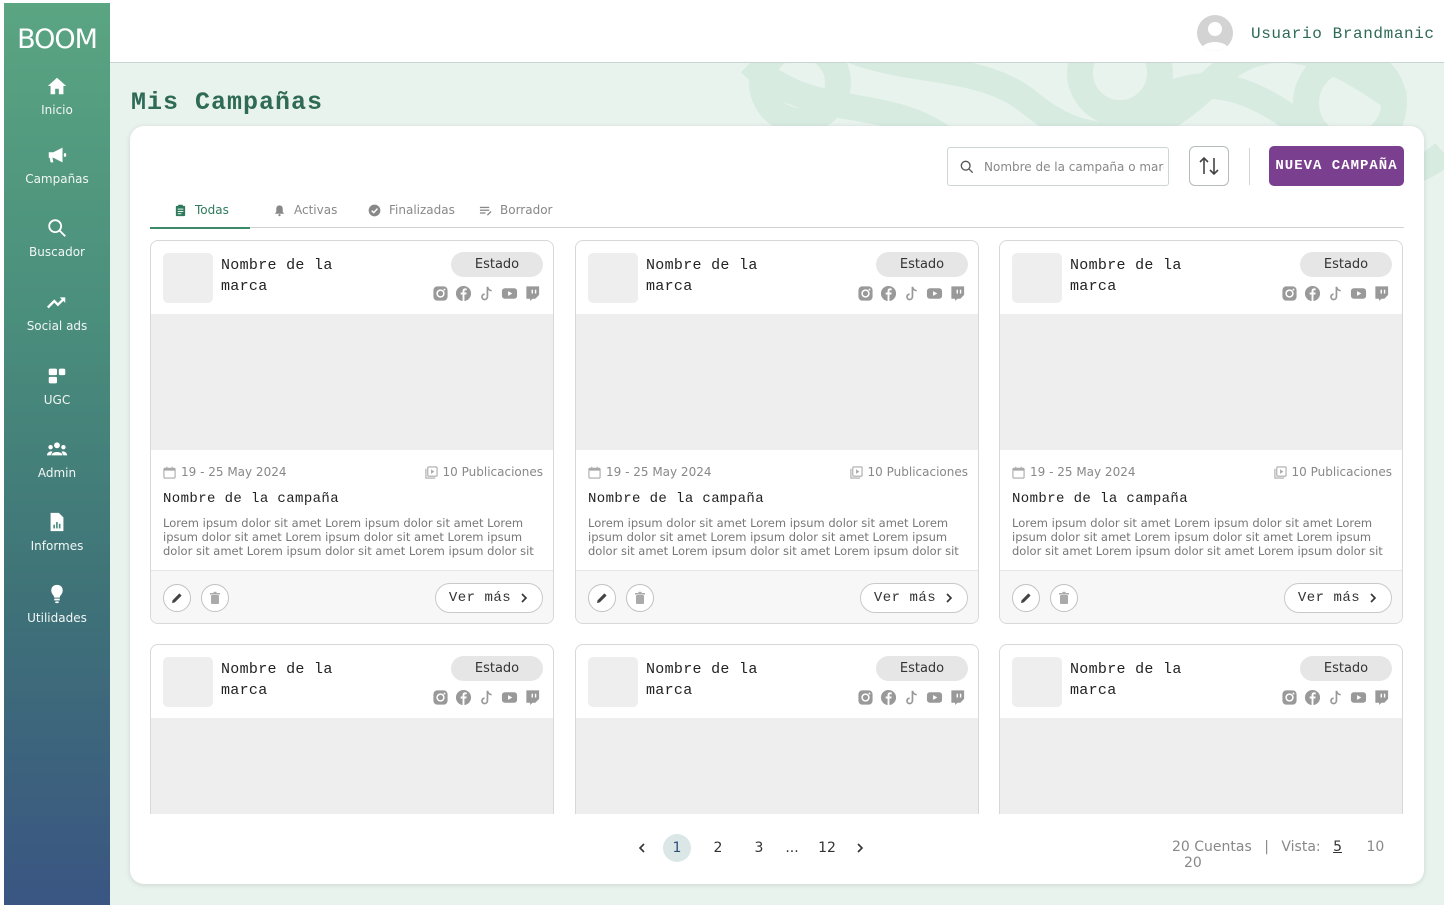 The width and height of the screenshot is (1448, 911). Describe the element at coordinates (316, 210) in the screenshot. I see `tab-label: Activas` at that location.